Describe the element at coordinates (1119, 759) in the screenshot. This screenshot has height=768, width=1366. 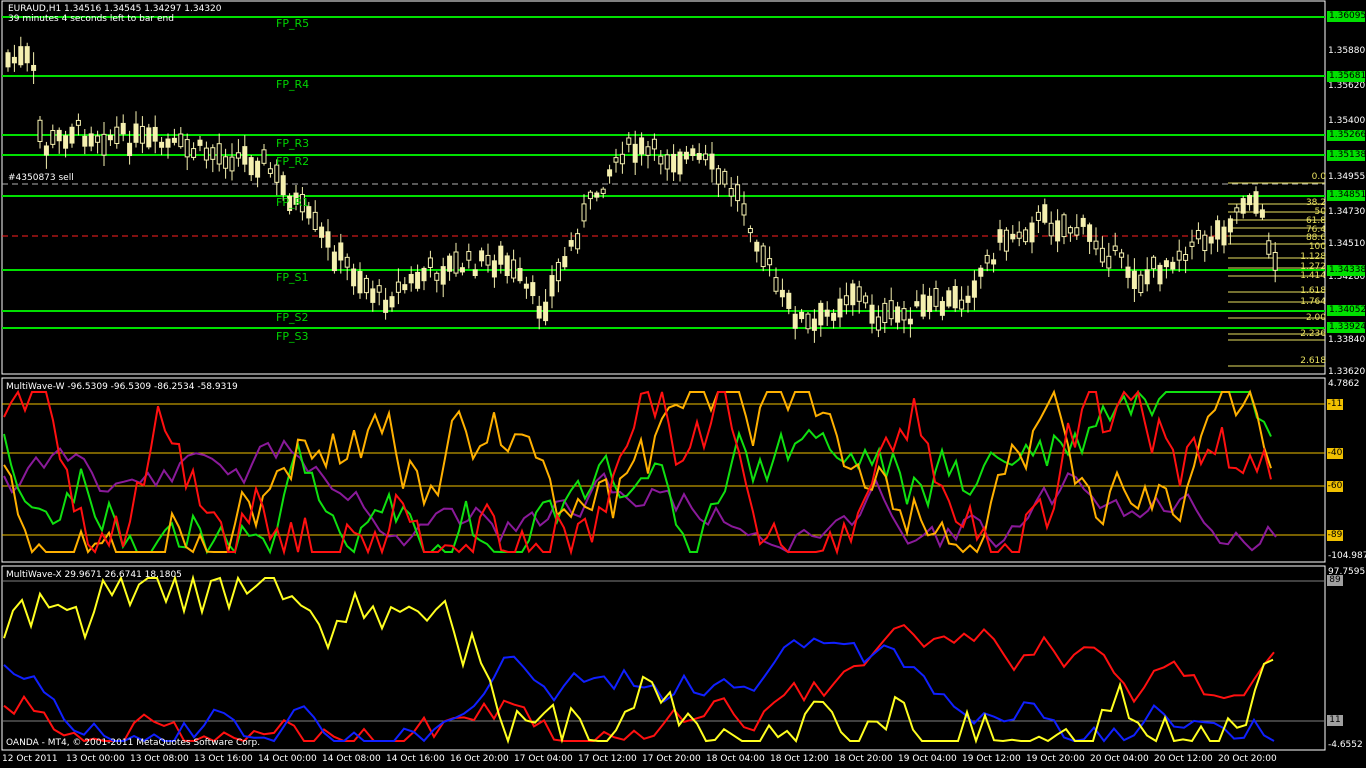
I see `time-axis-label: 20 Oct 04:00` at that location.